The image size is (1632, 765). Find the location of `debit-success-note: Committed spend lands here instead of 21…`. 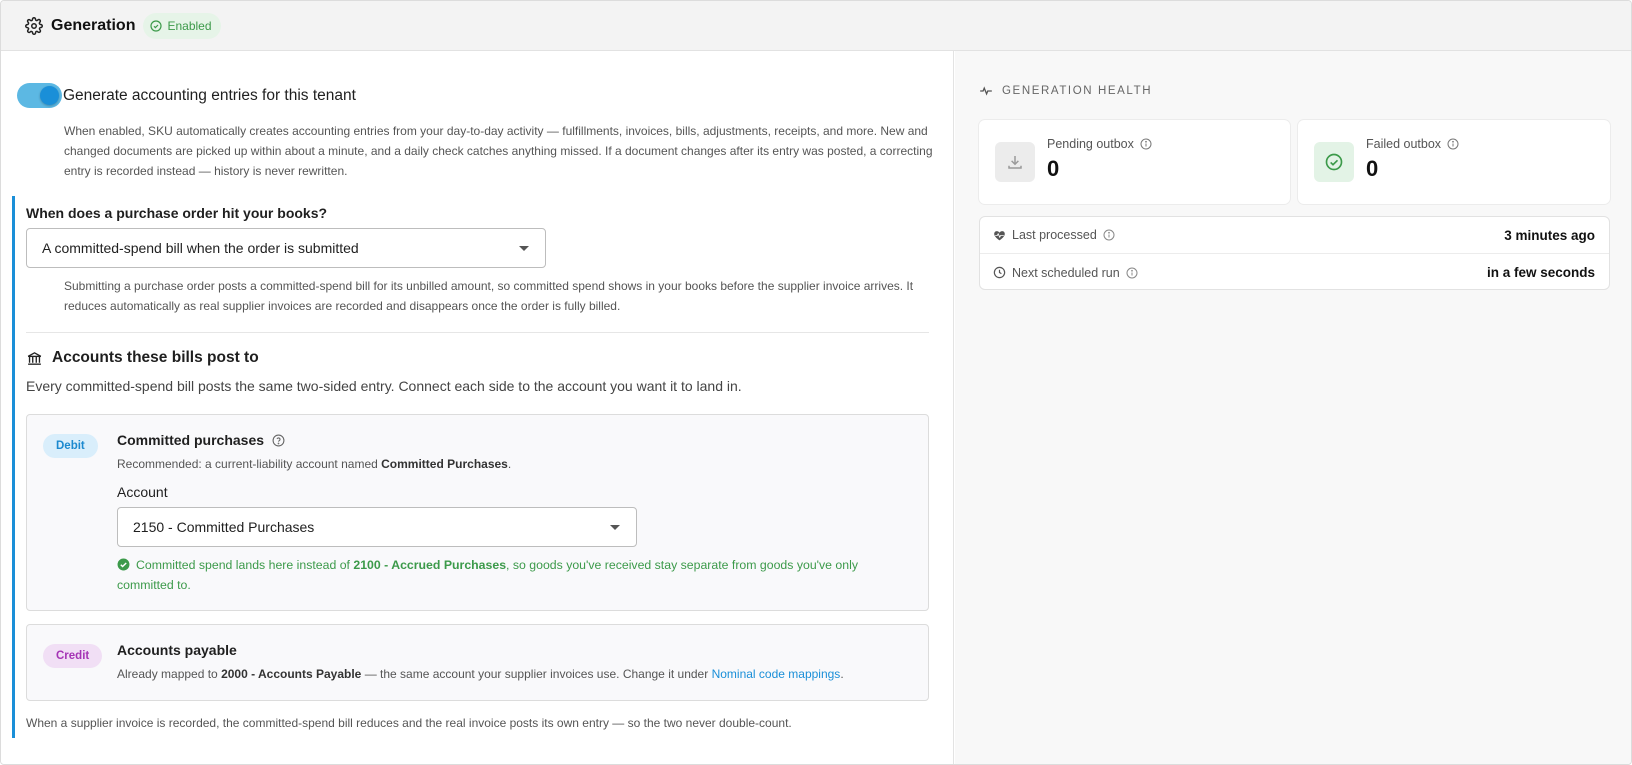

debit-success-note: Committed spend lands here instead of 21… is located at coordinates (512, 575).